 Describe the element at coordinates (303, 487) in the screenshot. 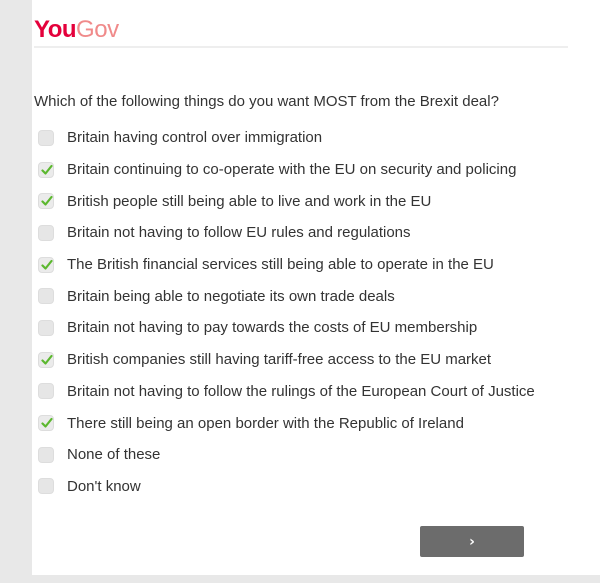

I see `option-item: Don't know` at that location.